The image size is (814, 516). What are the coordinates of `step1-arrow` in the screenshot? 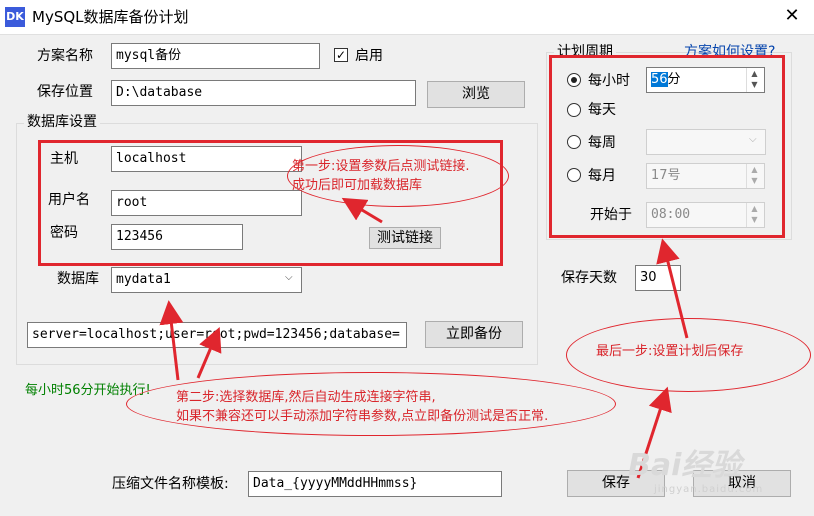 It's located at (362, 210).